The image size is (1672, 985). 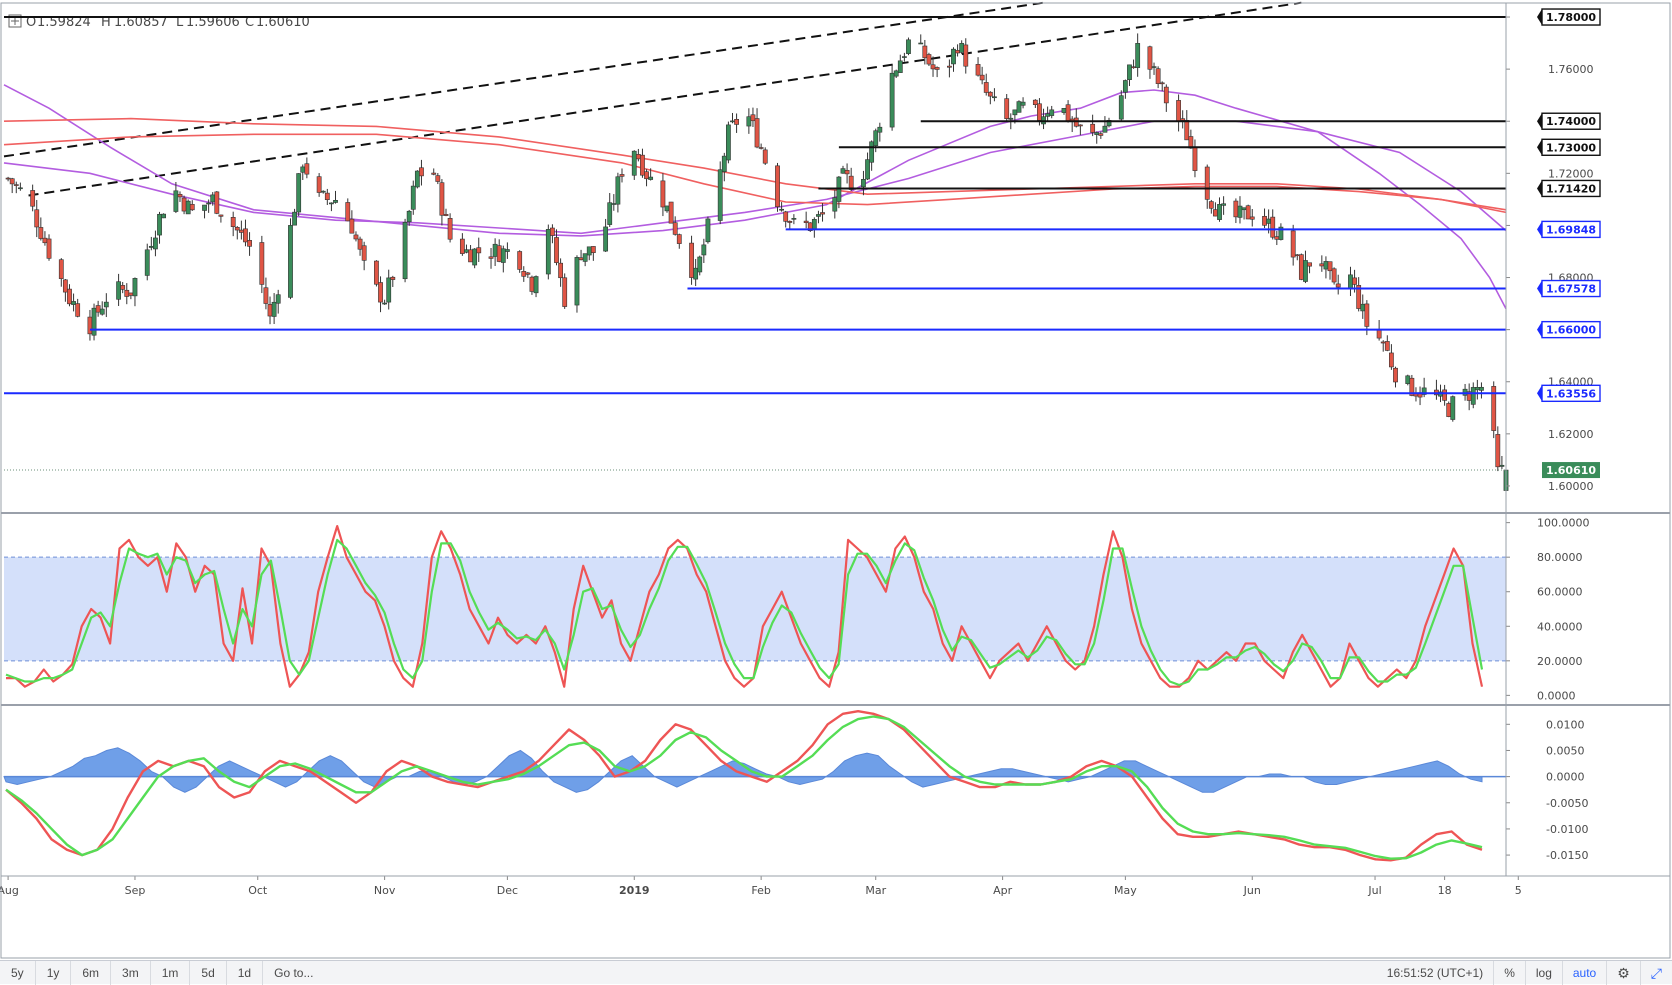 What do you see at coordinates (171, 972) in the screenshot?
I see `range-button-1m: 1m` at bounding box center [171, 972].